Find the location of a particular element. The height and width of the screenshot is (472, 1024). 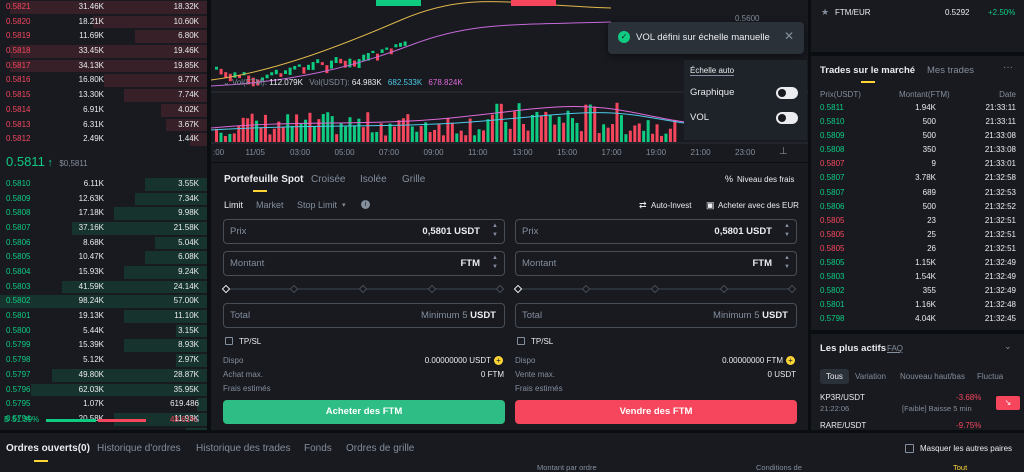

sell-slider is located at coordinates (655, 289).